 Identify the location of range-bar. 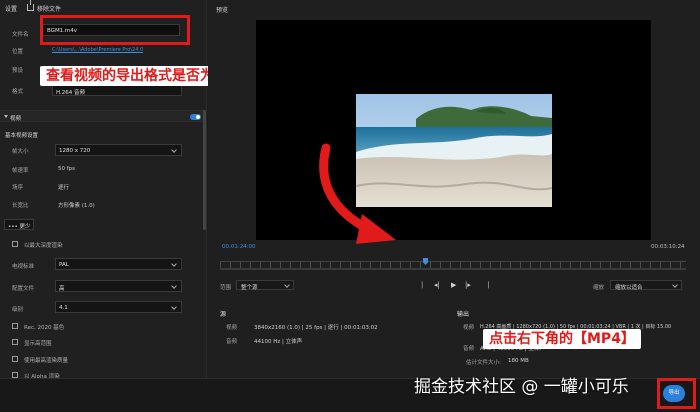
(453, 269).